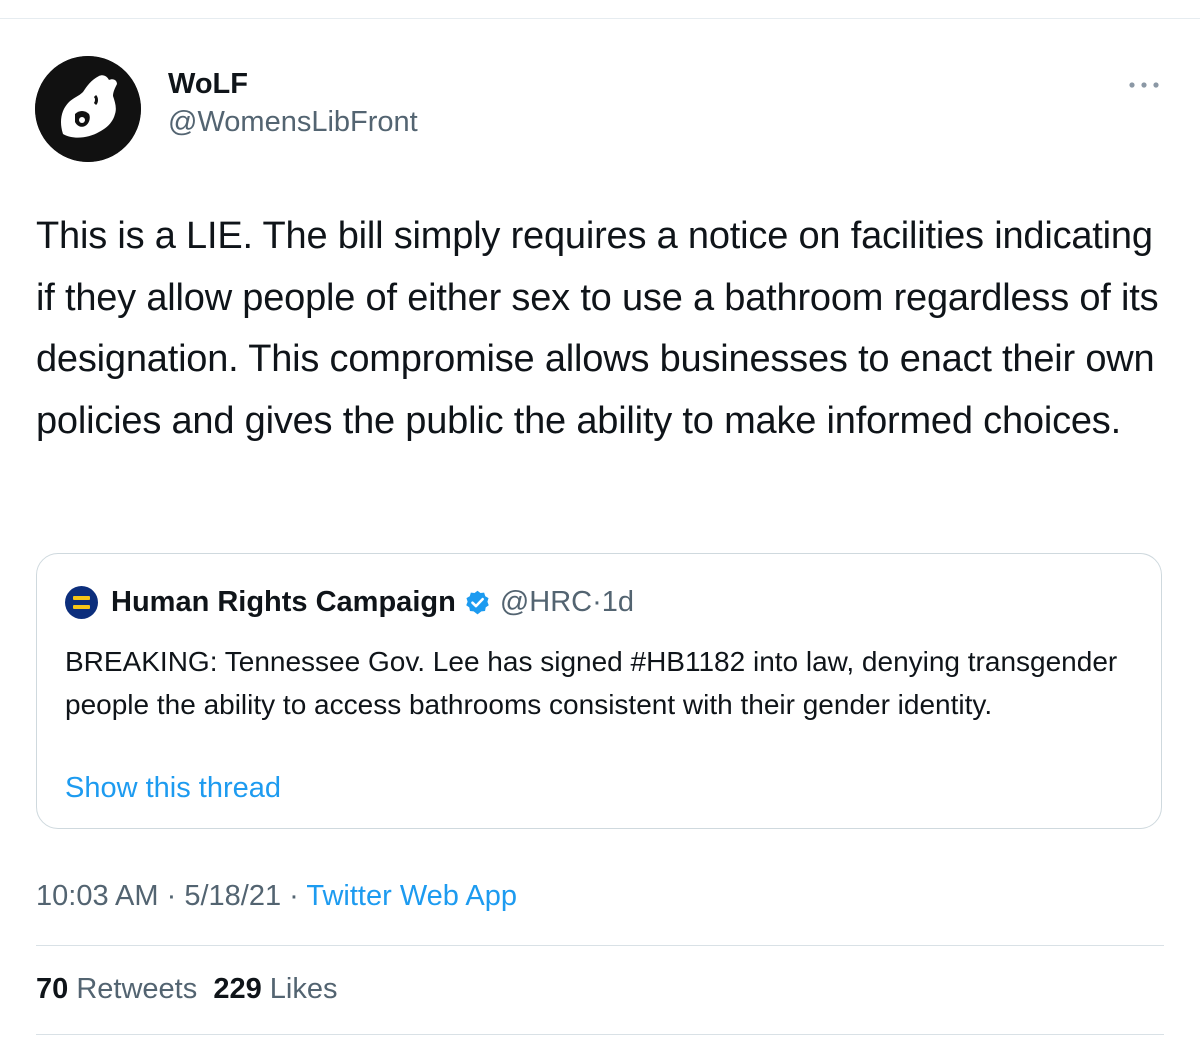  What do you see at coordinates (232, 896) in the screenshot?
I see `tweet-date: 5/18/21` at bounding box center [232, 896].